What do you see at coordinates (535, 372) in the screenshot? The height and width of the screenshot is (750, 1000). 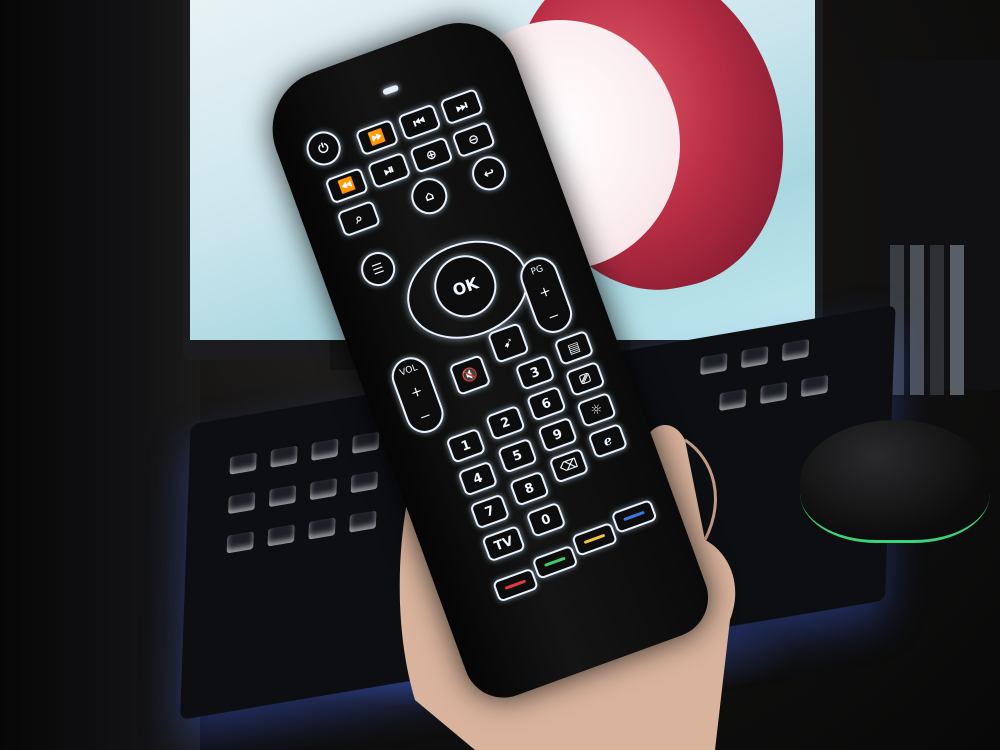 I see `digit-3: 3` at bounding box center [535, 372].